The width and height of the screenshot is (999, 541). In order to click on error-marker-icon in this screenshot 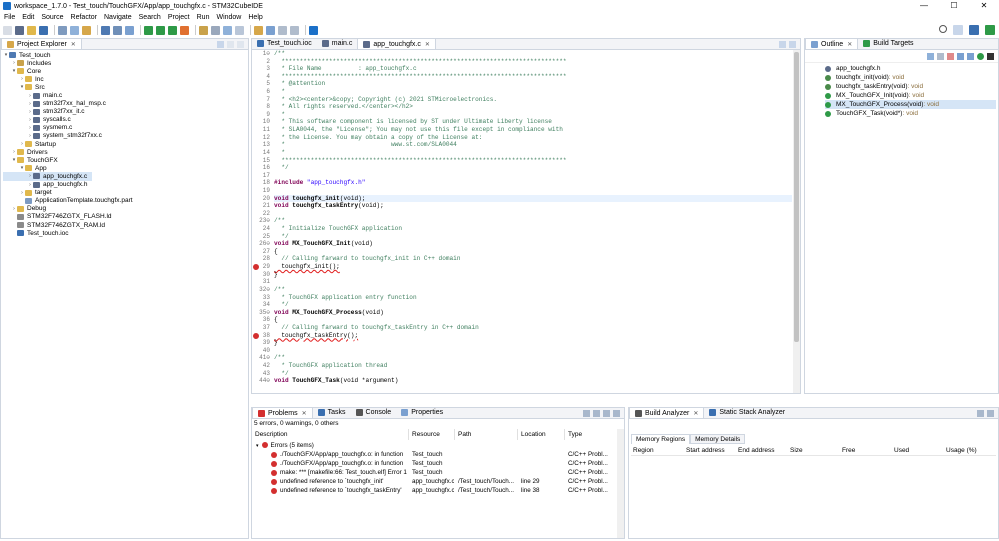, I will do `click(256, 335)`.